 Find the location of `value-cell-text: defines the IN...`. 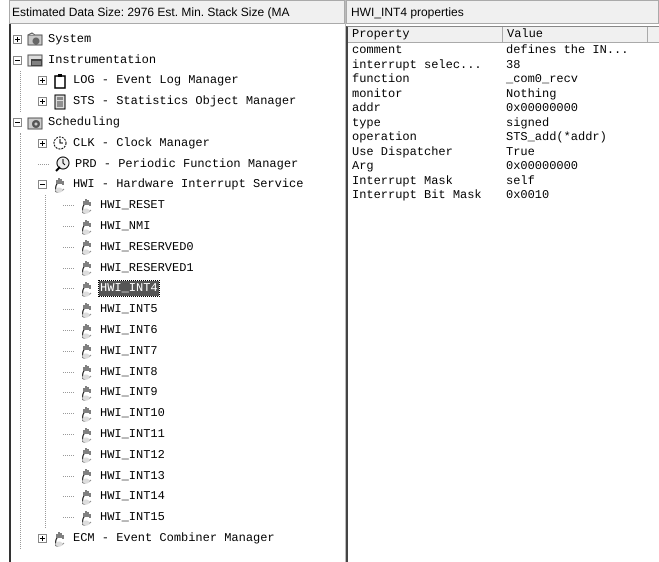

value-cell-text: defines the IN... is located at coordinates (567, 50).